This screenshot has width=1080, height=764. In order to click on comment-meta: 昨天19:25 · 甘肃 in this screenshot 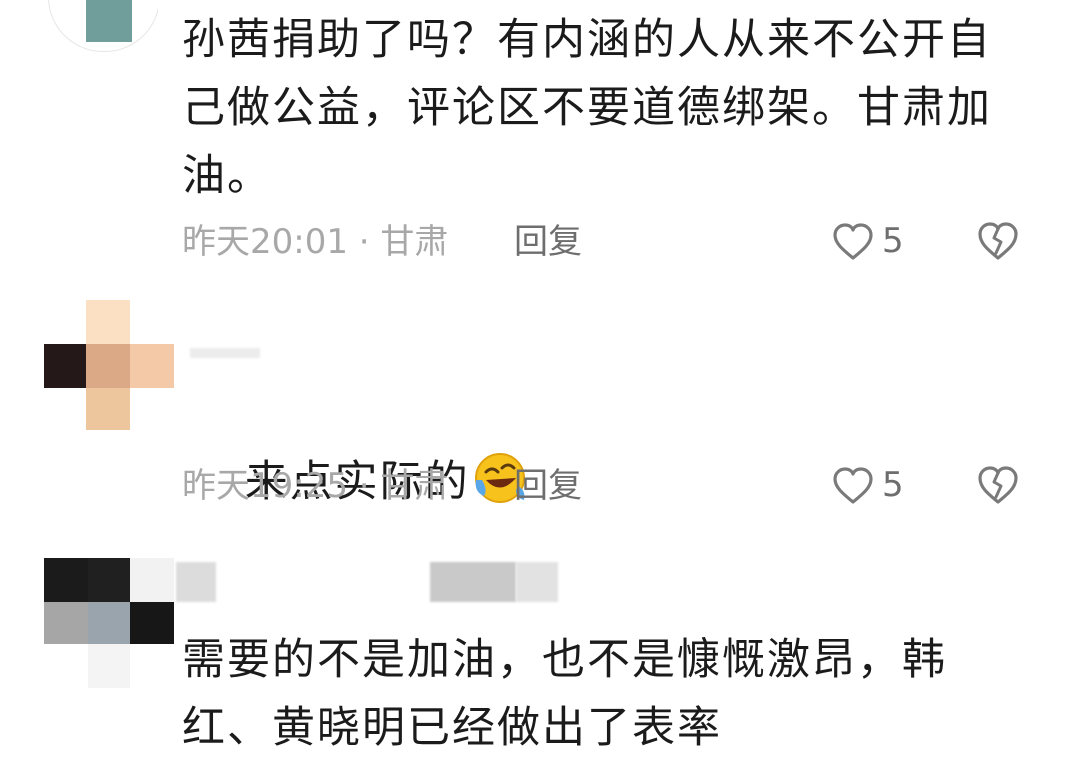, I will do `click(315, 486)`.